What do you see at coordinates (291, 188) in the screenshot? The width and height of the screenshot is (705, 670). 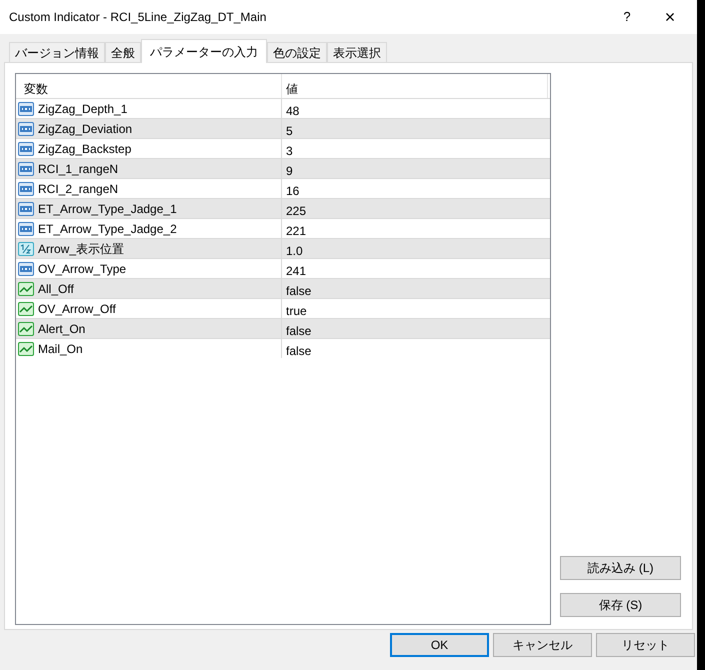 I see `parameter-value: 16` at bounding box center [291, 188].